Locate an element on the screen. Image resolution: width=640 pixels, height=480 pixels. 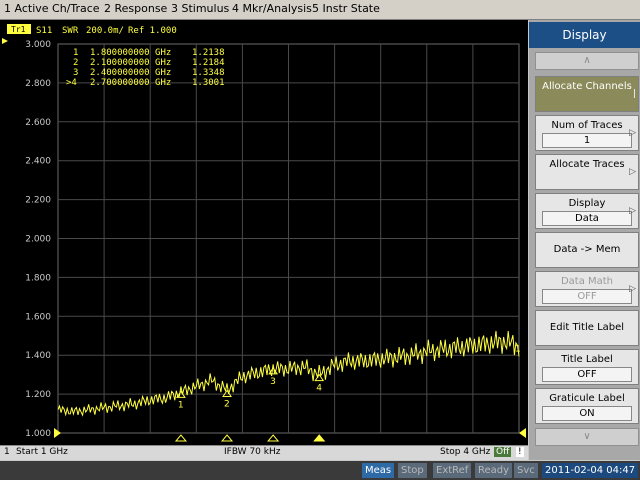
y-tick-label: 1.800 is located at coordinates (38, 278).